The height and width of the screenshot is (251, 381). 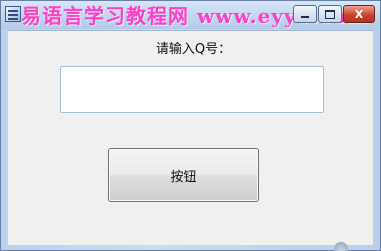 I want to click on close-icon: X, so click(x=359, y=14).